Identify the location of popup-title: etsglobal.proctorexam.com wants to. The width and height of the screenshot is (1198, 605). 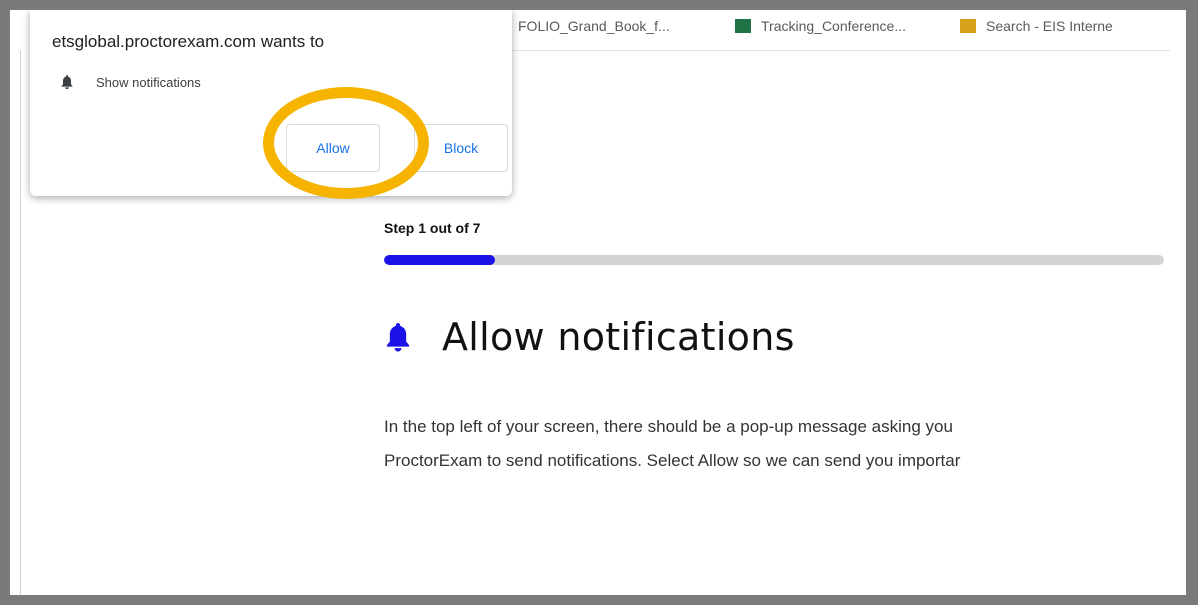
(188, 41).